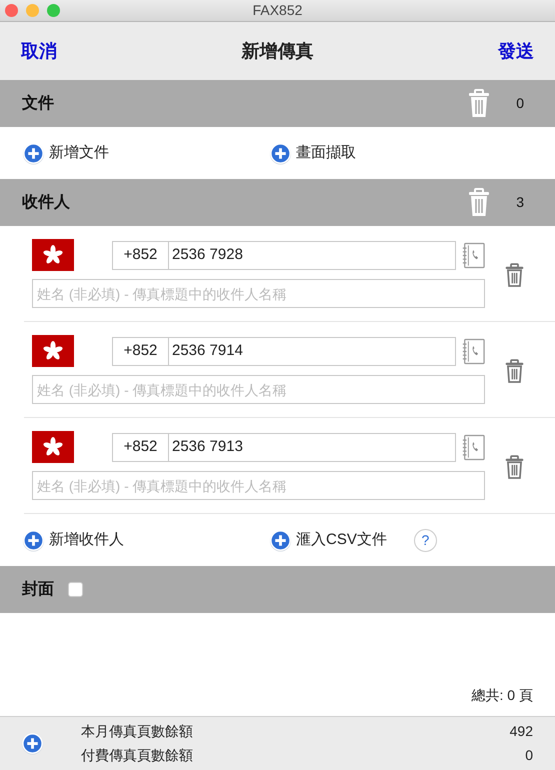 The image size is (555, 770). I want to click on add-button: 新增文件, so click(145, 153).